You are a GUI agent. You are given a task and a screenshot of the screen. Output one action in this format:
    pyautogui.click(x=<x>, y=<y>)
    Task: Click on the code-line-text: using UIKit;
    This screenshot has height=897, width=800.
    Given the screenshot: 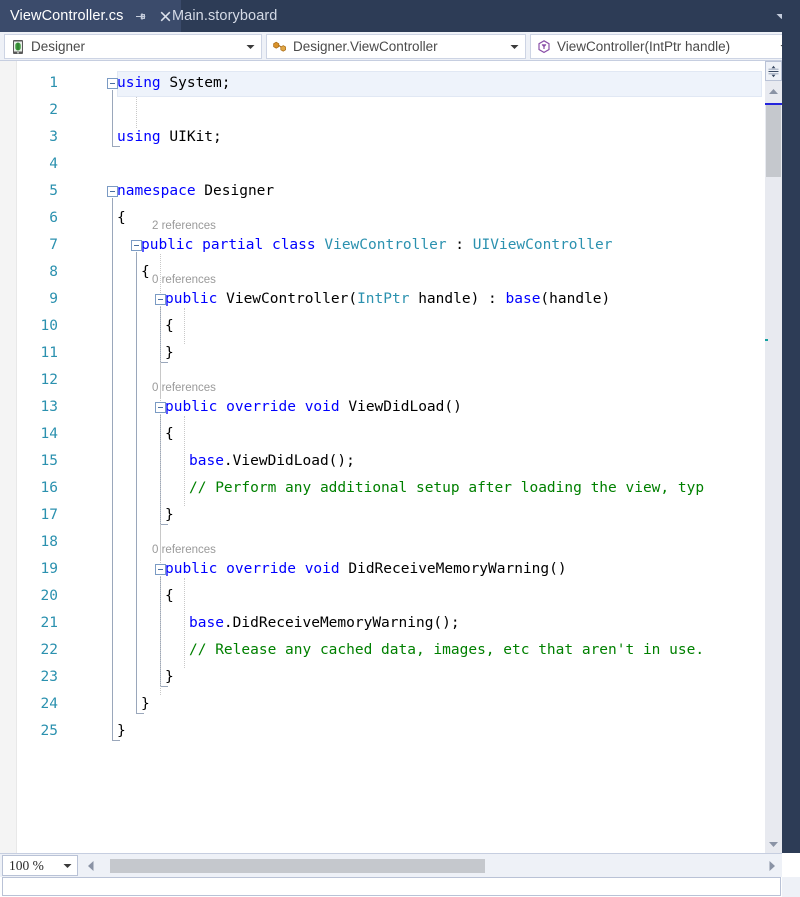 What is the action you would take?
    pyautogui.click(x=169, y=137)
    